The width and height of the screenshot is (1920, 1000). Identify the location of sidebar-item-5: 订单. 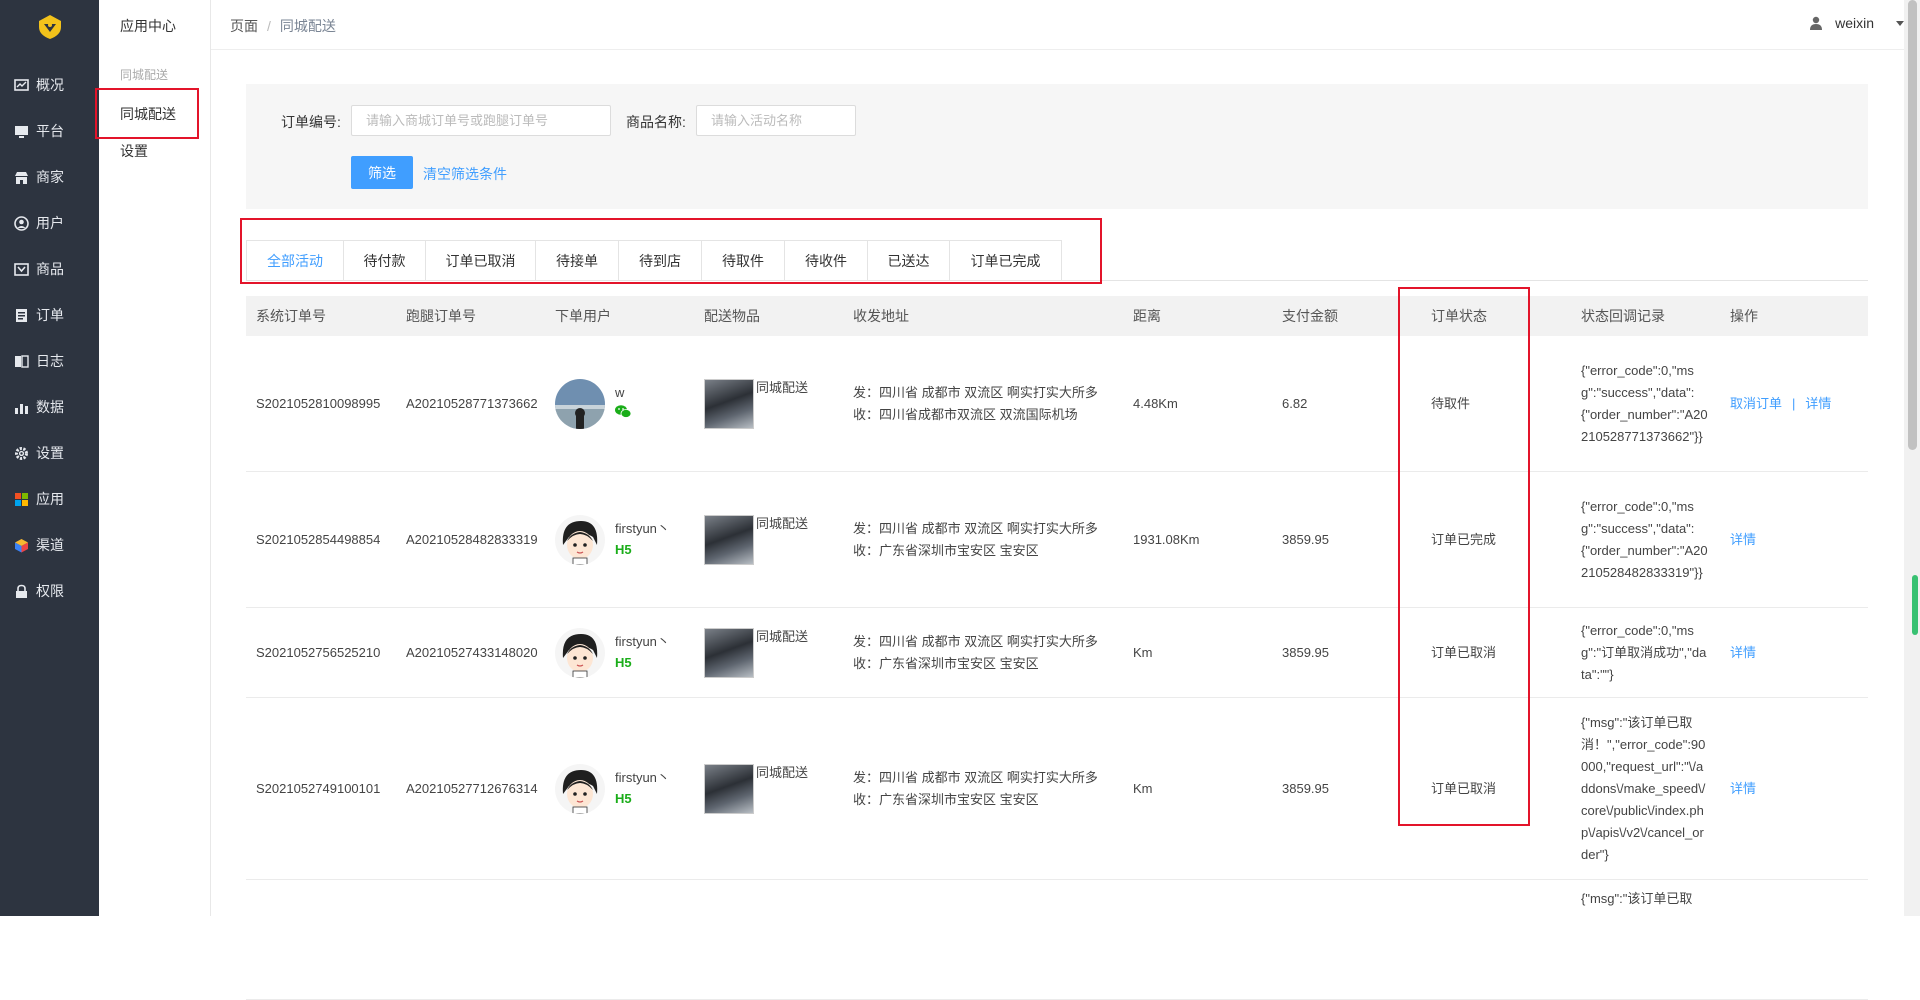
(49, 315).